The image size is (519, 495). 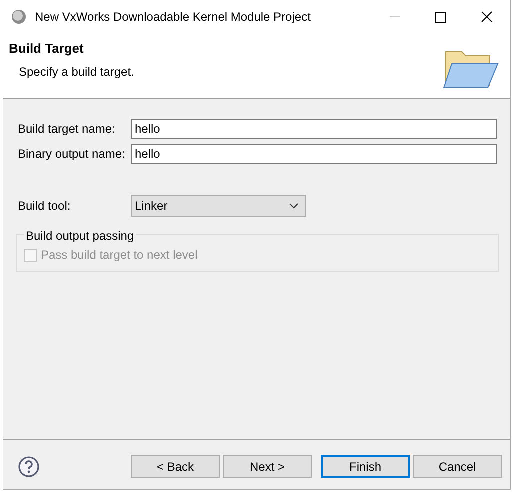 What do you see at coordinates (72, 153) in the screenshot?
I see `field-label: Binary output name:` at bounding box center [72, 153].